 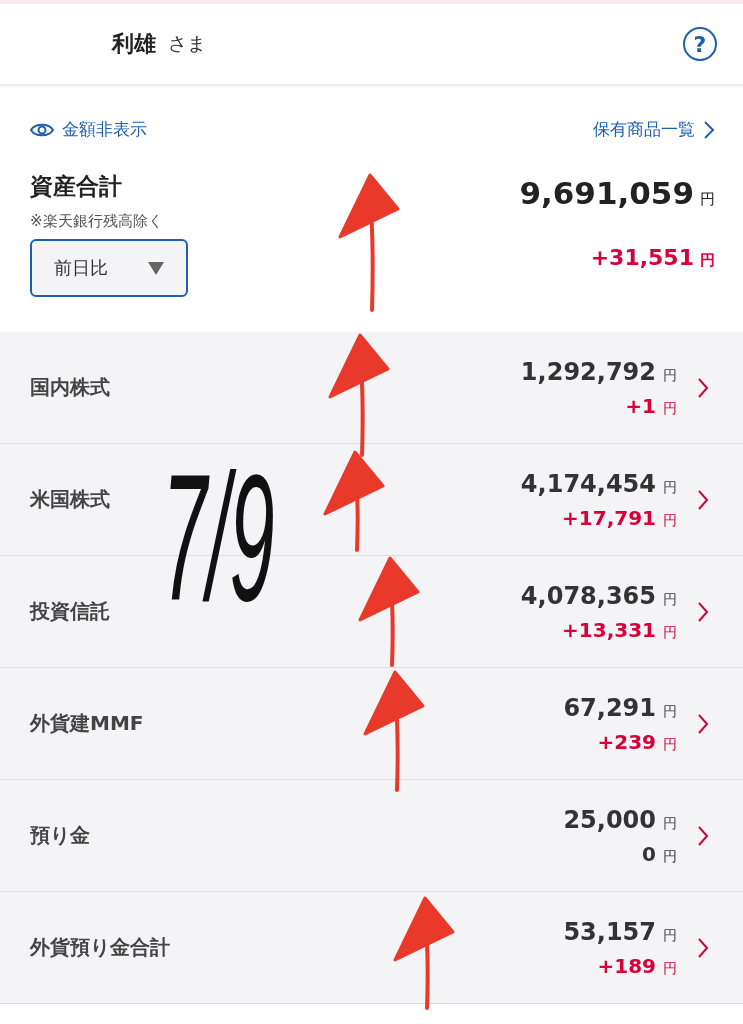 I want to click on note-text: ※楽天銀行残高除く, so click(x=97, y=221).